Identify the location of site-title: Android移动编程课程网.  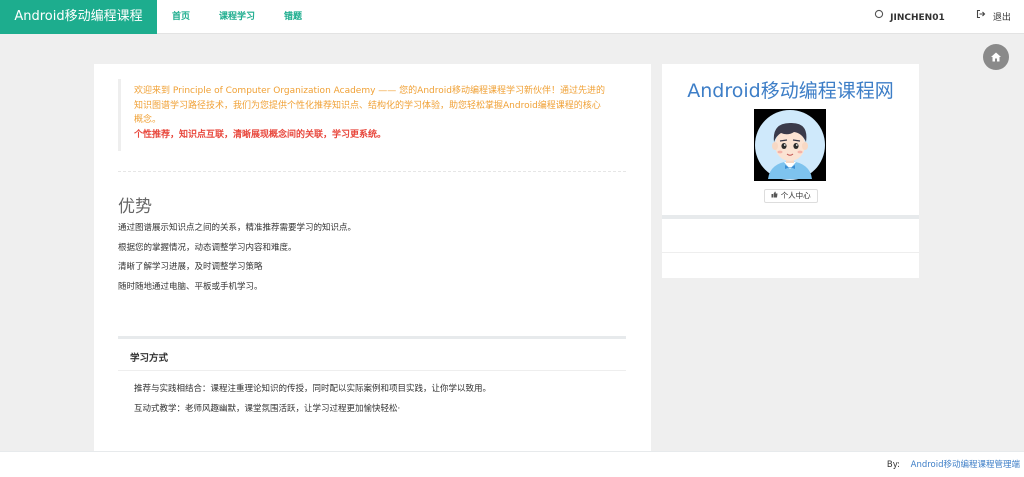
(790, 91).